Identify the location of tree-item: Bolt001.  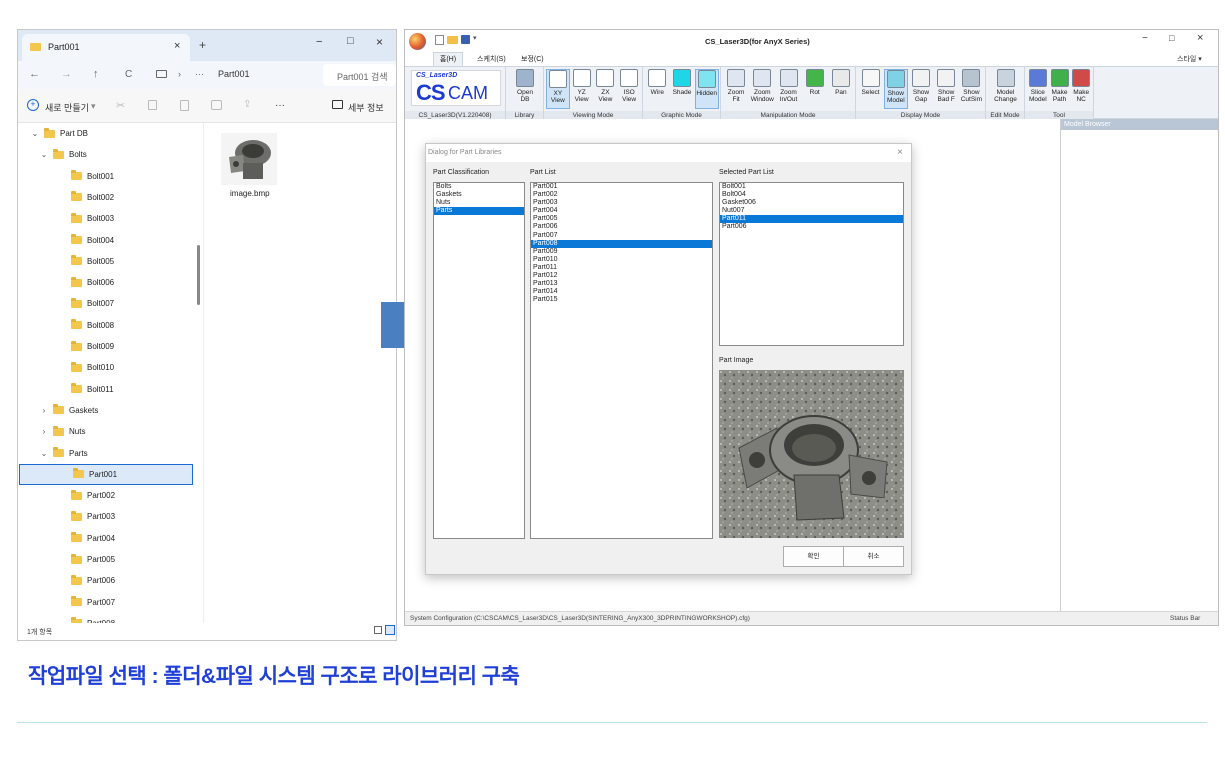
(105, 176).